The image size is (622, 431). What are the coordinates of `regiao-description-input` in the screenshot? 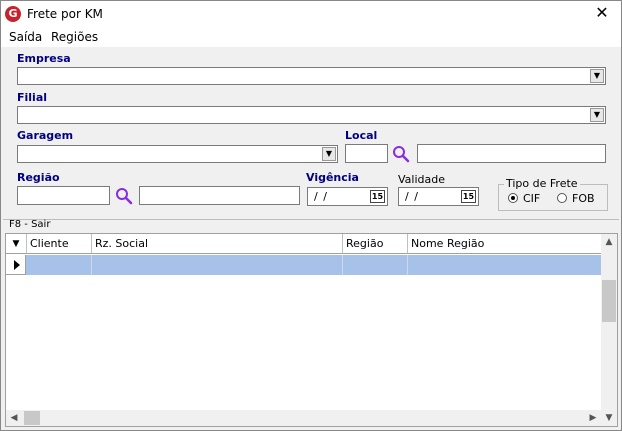 It's located at (219, 195).